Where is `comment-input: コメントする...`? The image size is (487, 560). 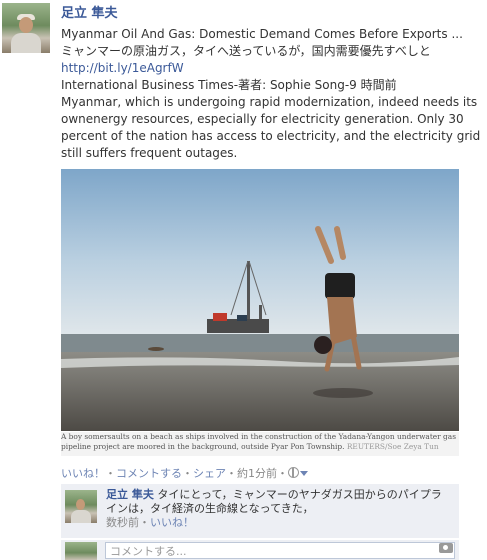 comment-input: コメントする... is located at coordinates (280, 550).